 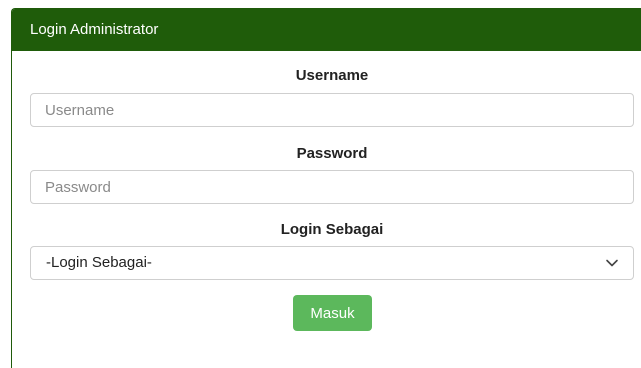 I want to click on username-input, so click(x=332, y=110).